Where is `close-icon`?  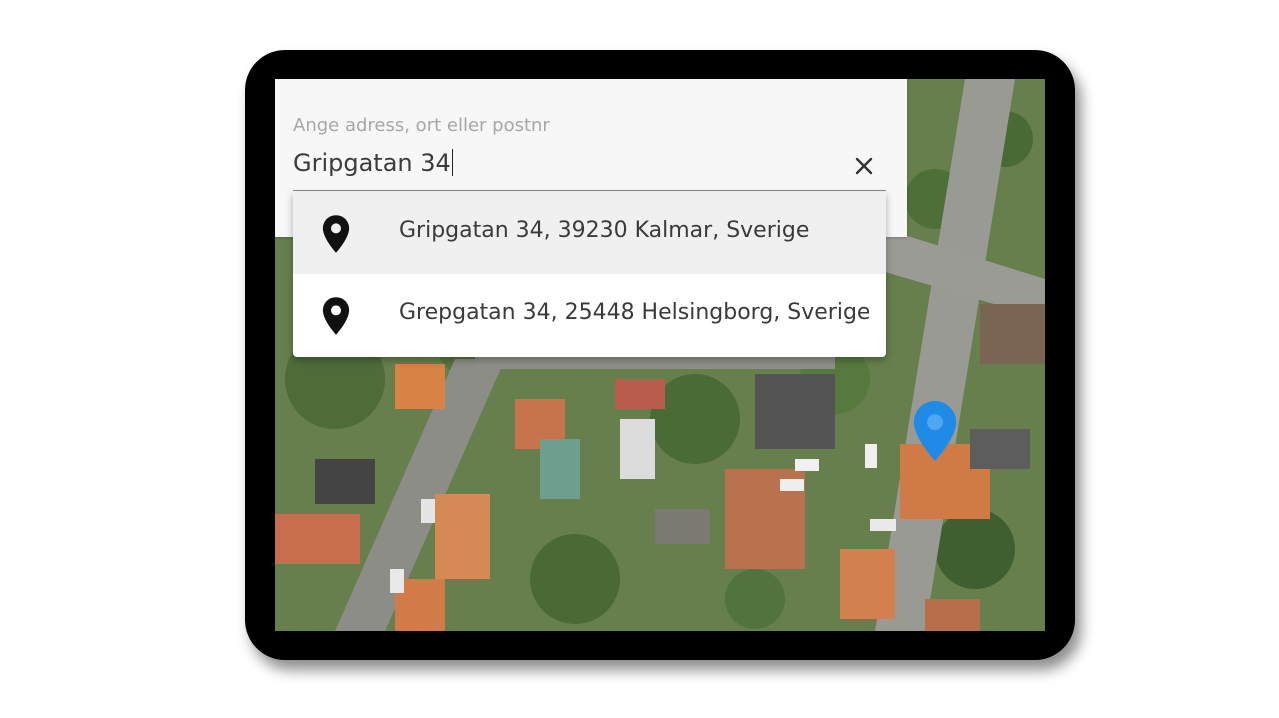
close-icon is located at coordinates (864, 166).